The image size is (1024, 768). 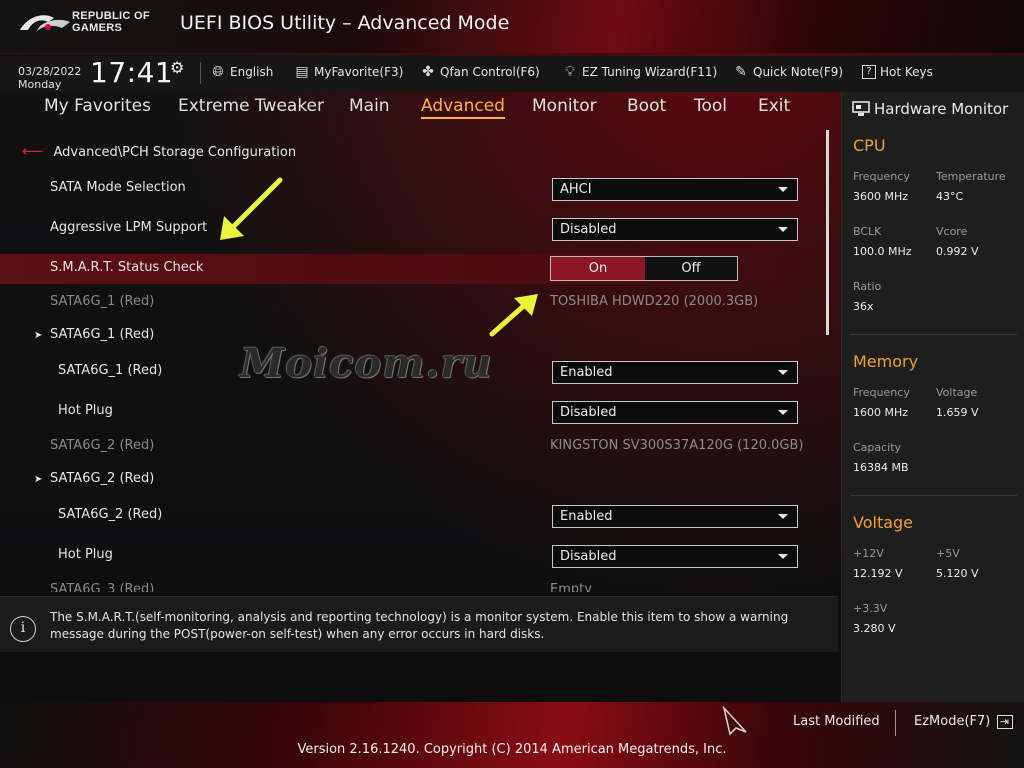 What do you see at coordinates (948, 553) in the screenshot?
I see `voltage-5v-label: +5V` at bounding box center [948, 553].